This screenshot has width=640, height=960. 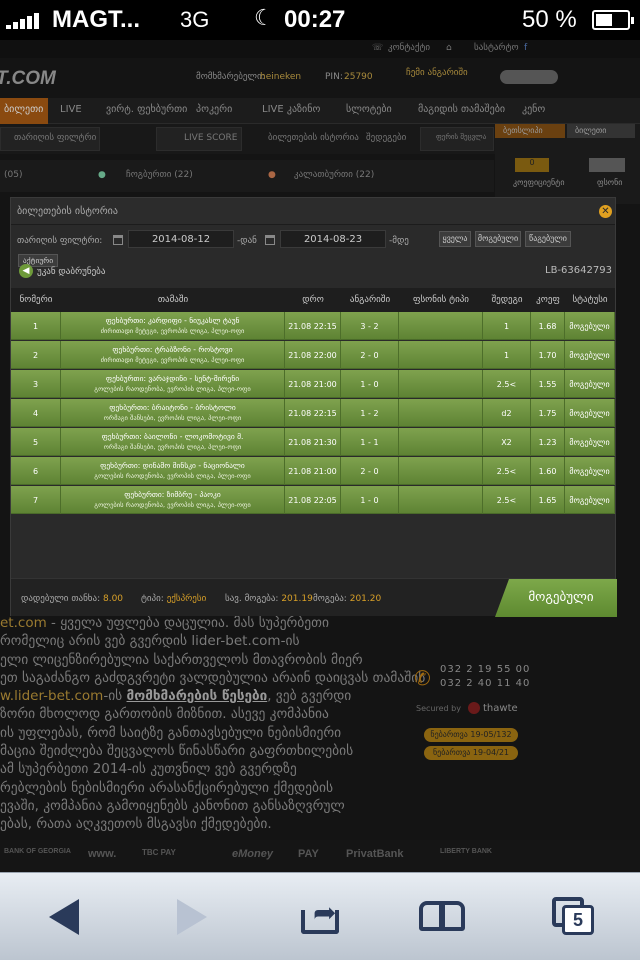 I want to click on phone-number: 032 2 19 55 00, so click(x=485, y=669).